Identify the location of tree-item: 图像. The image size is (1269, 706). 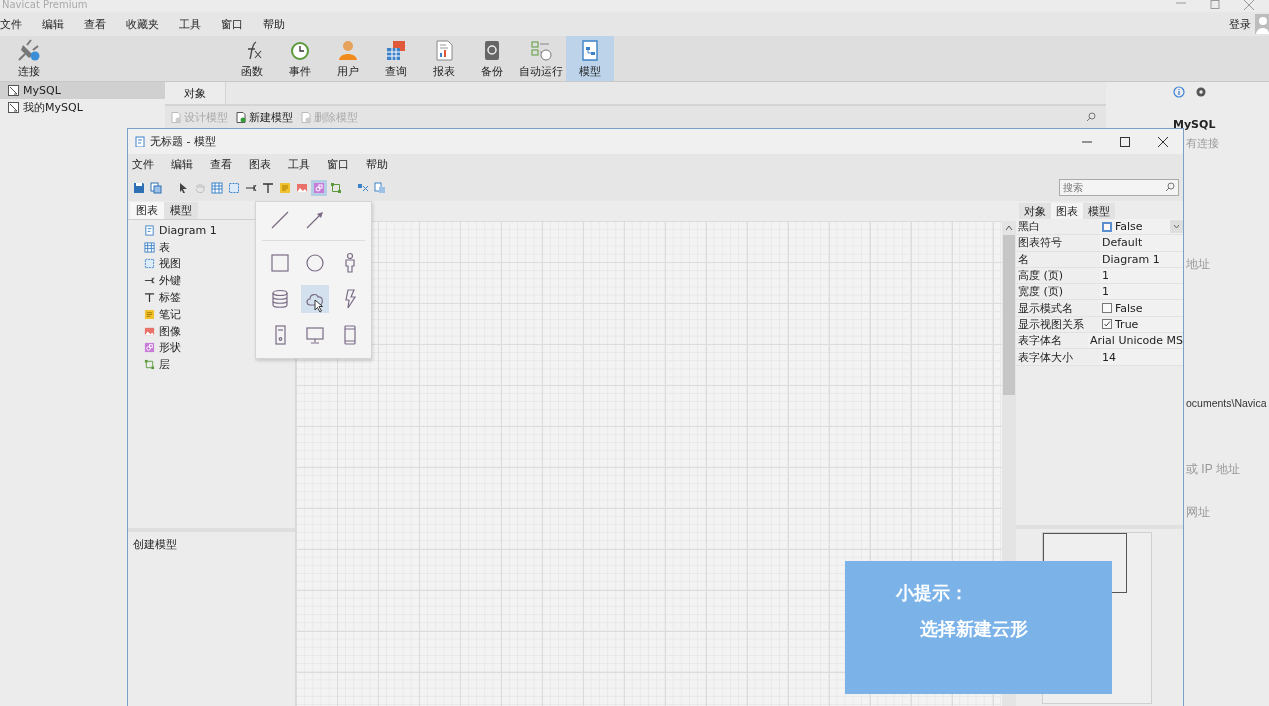
(219, 331).